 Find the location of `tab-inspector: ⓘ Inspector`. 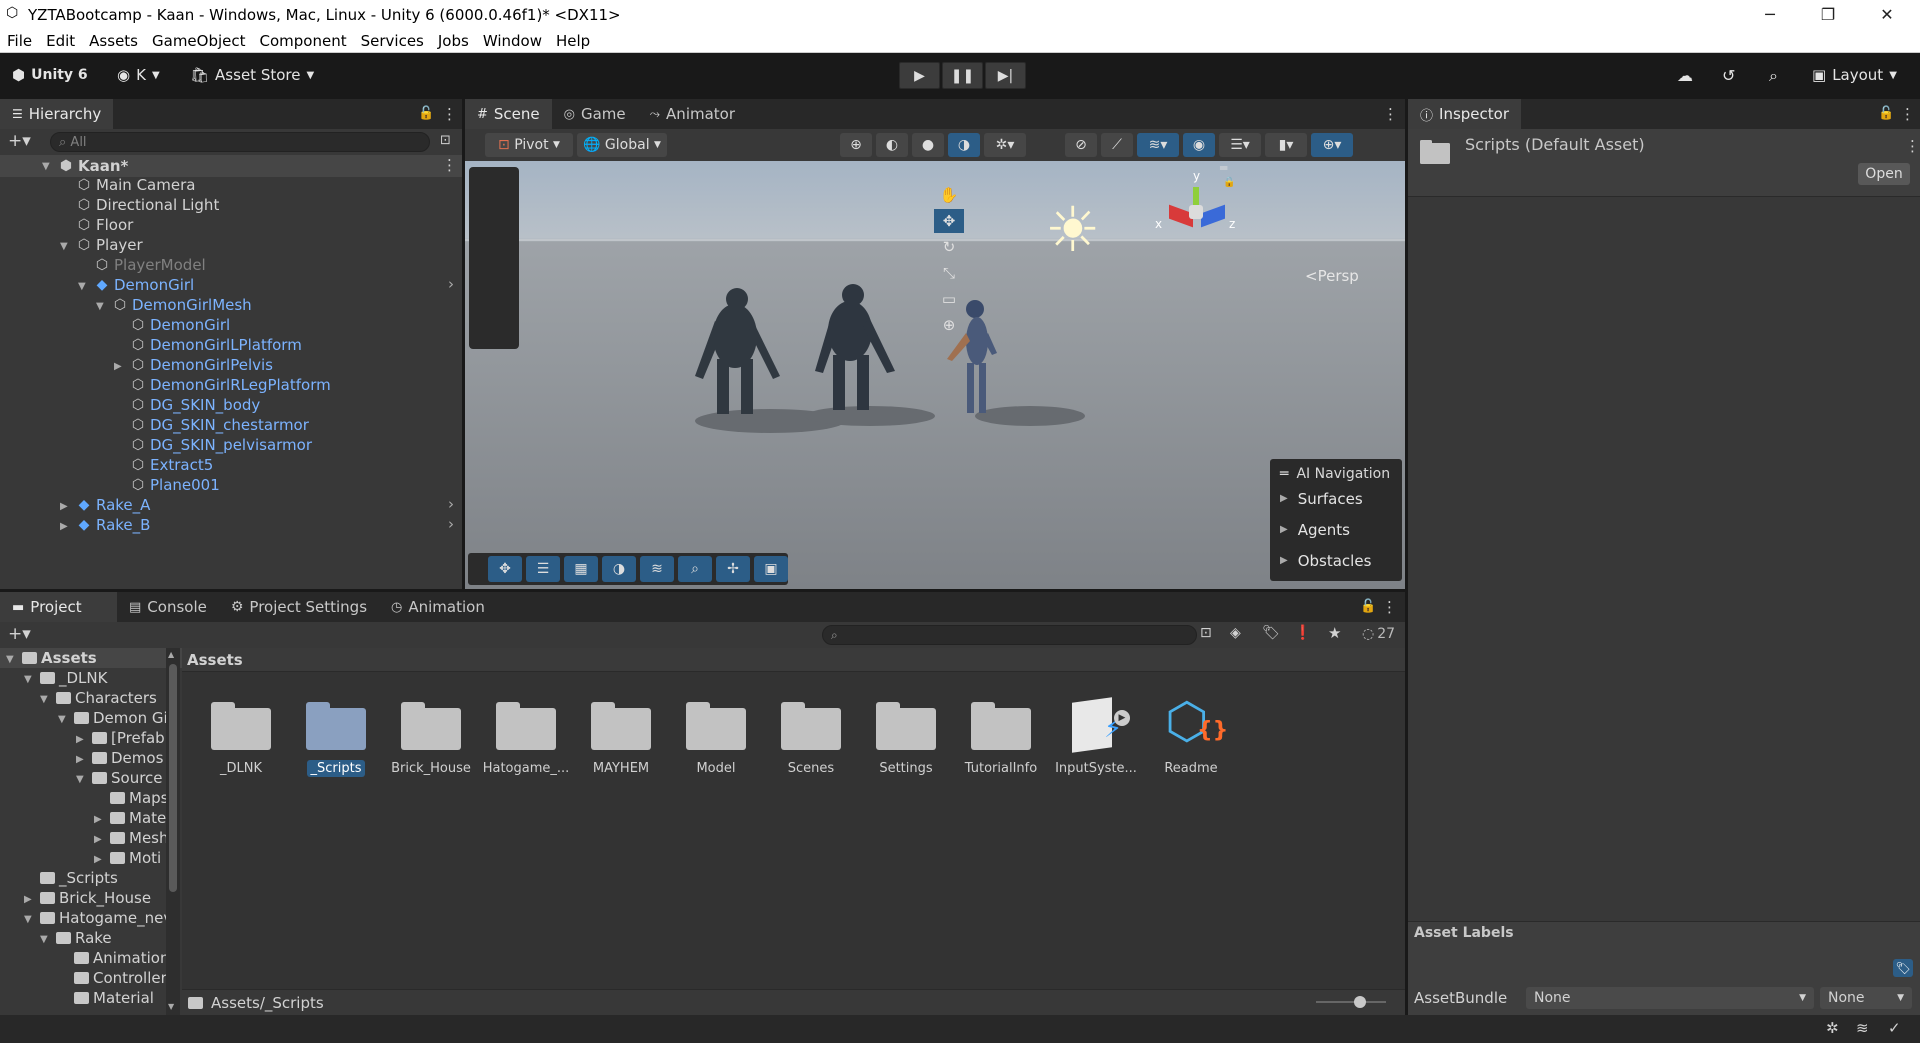

tab-inspector: ⓘ Inspector is located at coordinates (1464, 114).